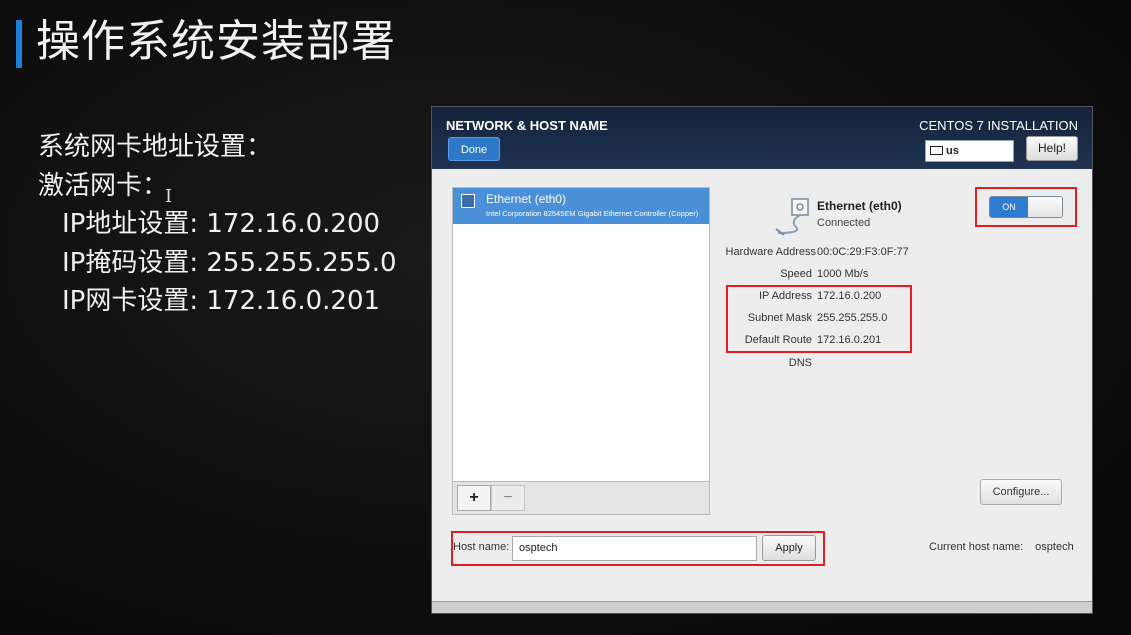 The width and height of the screenshot is (1131, 635). What do you see at coordinates (468, 201) in the screenshot?
I see `network-device-icon` at bounding box center [468, 201].